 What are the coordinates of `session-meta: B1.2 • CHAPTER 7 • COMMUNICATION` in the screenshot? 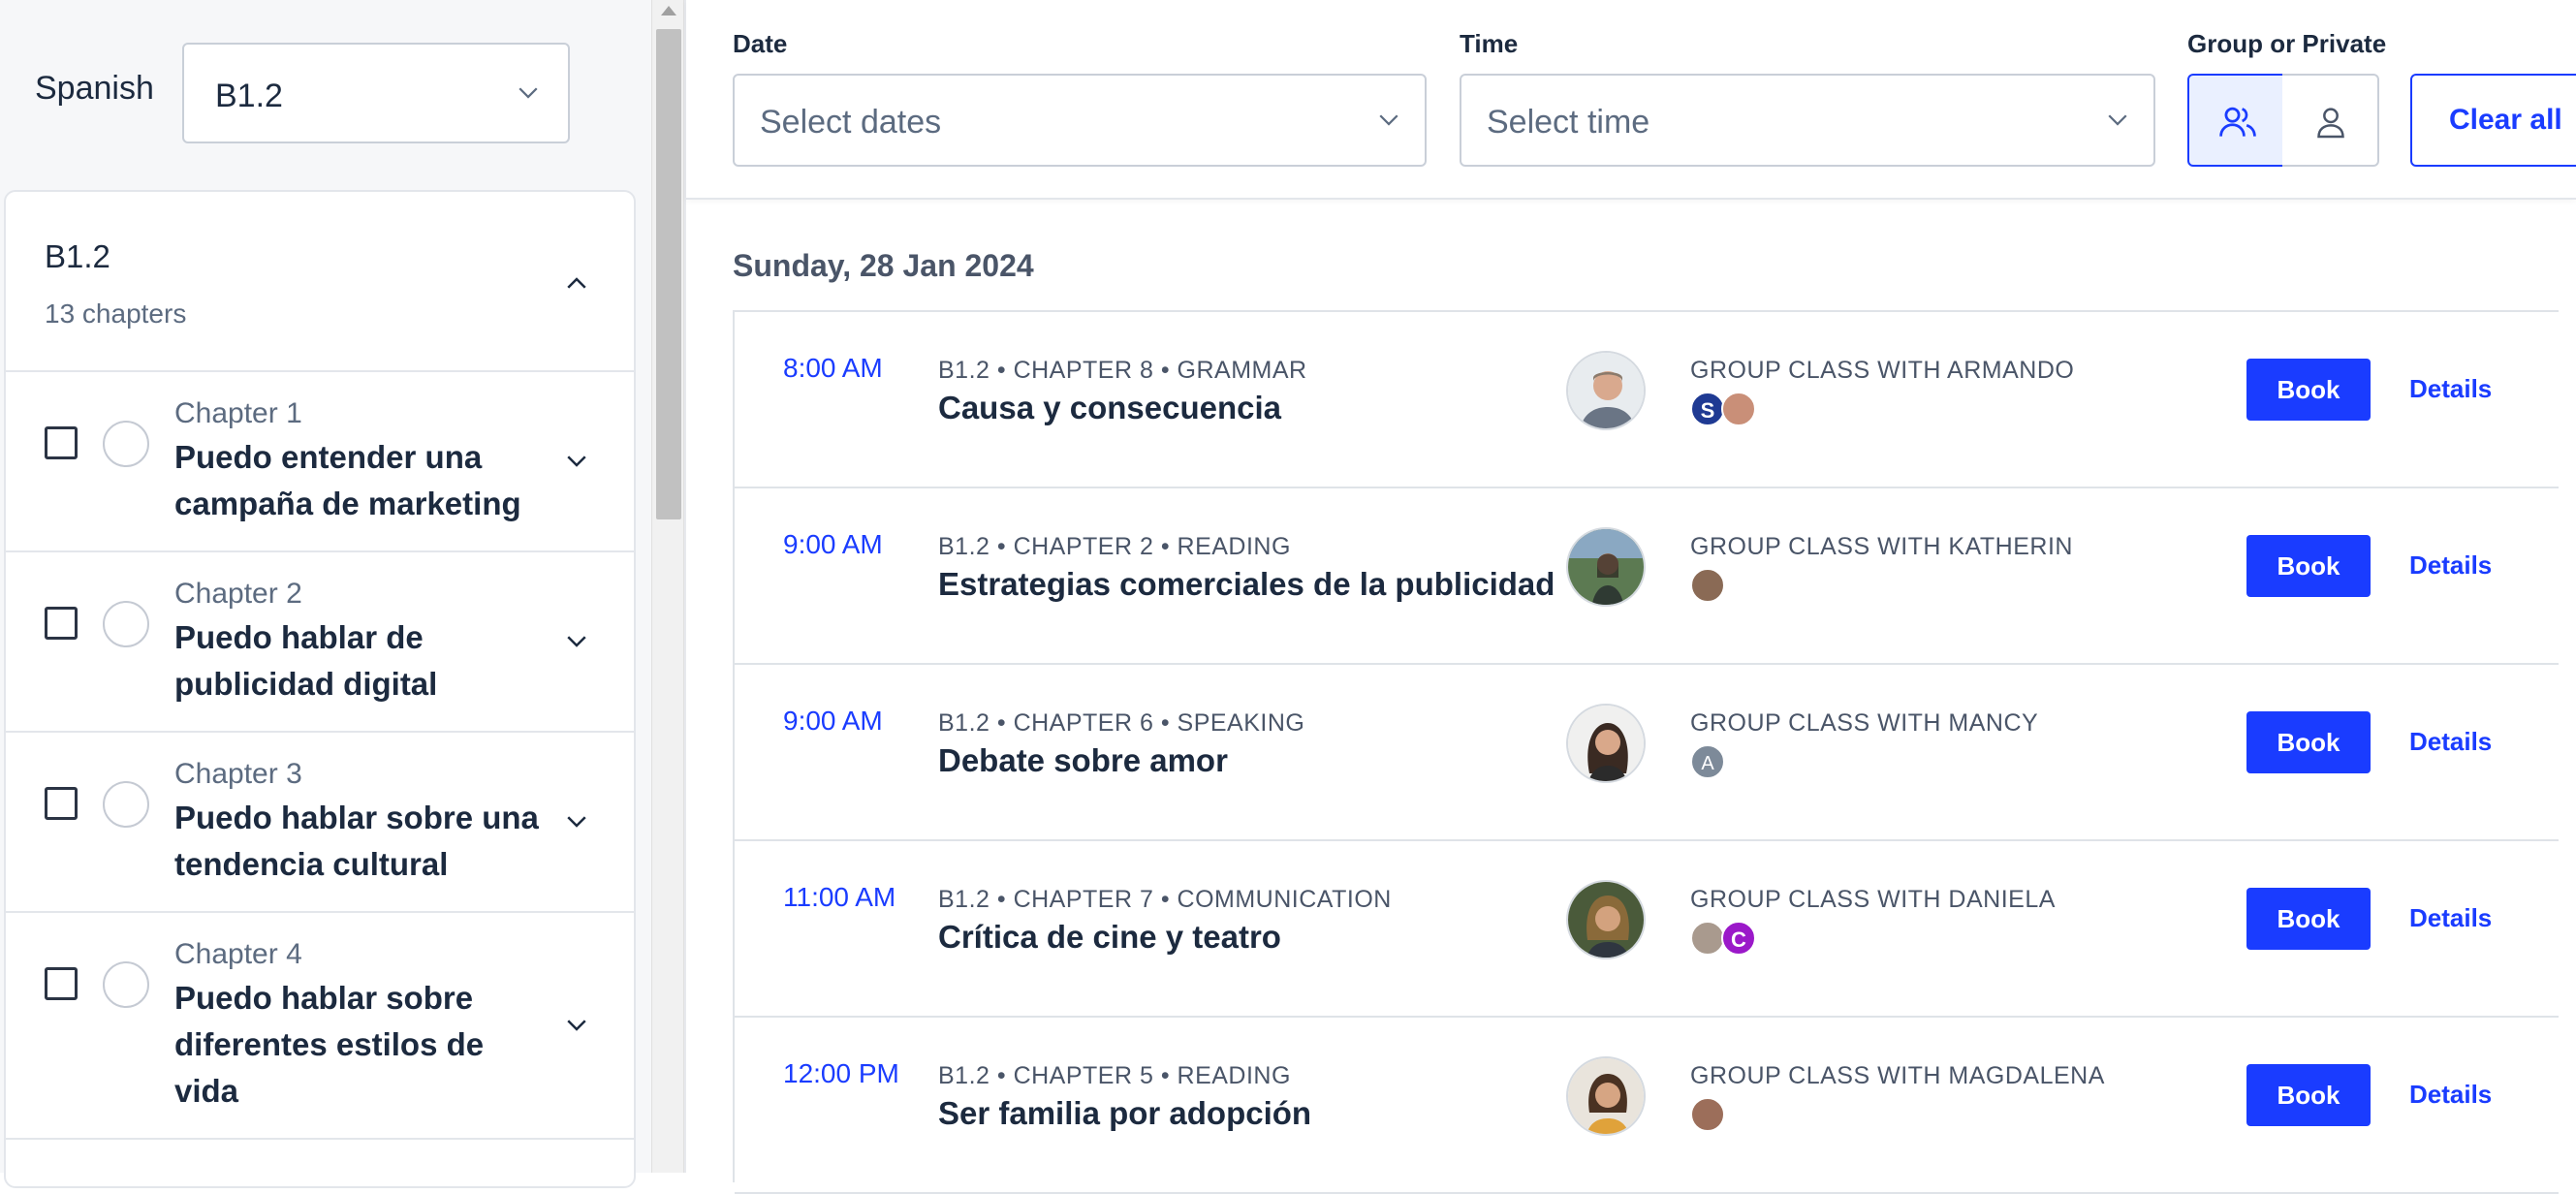 It's located at (1165, 899).